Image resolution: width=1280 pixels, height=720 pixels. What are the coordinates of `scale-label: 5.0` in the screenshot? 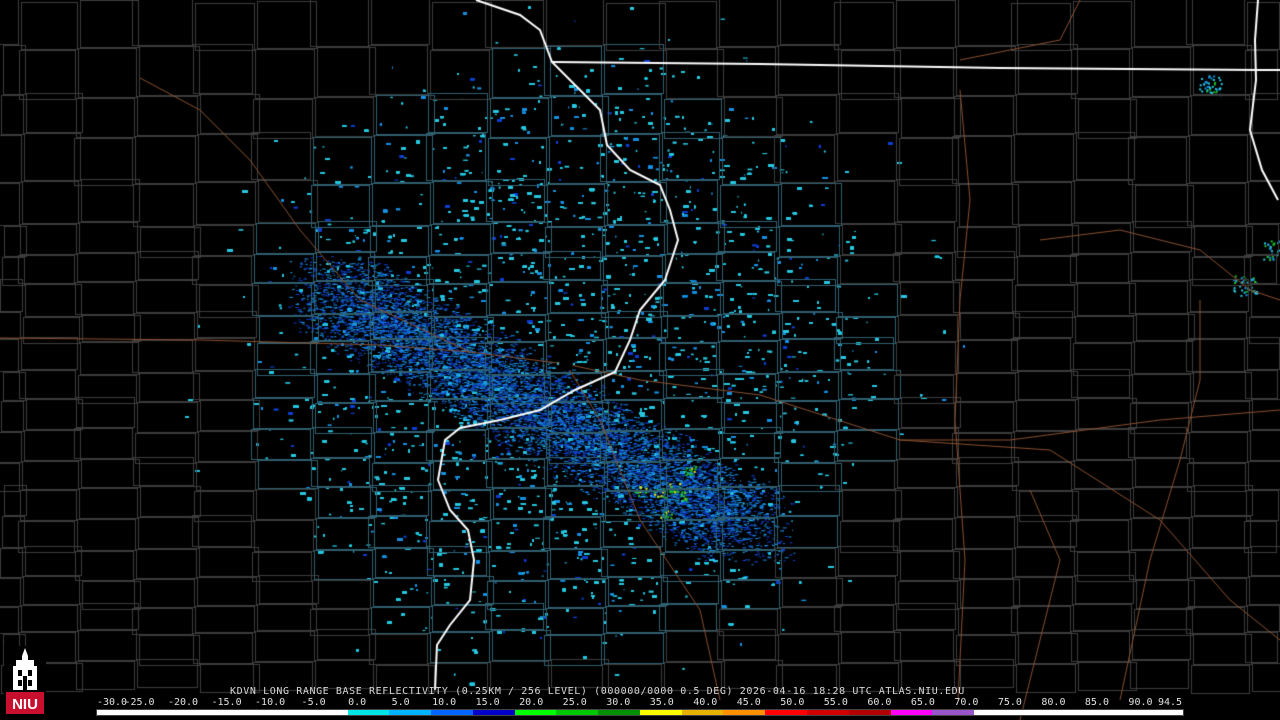 It's located at (400, 702).